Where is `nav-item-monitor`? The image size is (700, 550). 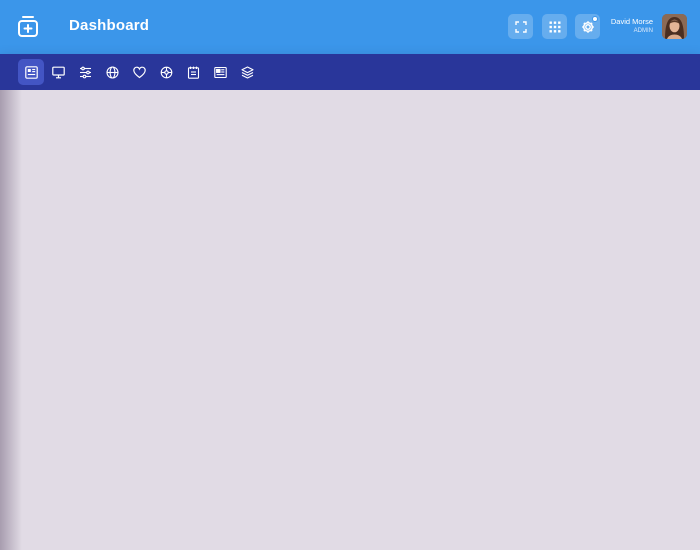
nav-item-monitor is located at coordinates (58, 72).